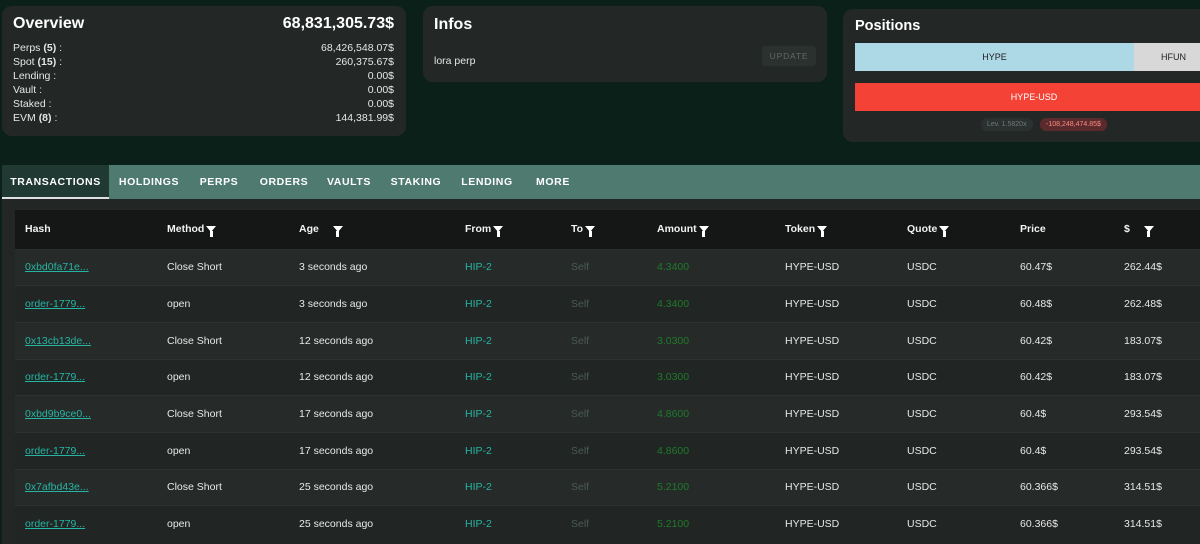 The image size is (1200, 544). Describe the element at coordinates (1027, 97) in the screenshot. I see `position-bar-hype-usd: HYPE-USD` at that location.